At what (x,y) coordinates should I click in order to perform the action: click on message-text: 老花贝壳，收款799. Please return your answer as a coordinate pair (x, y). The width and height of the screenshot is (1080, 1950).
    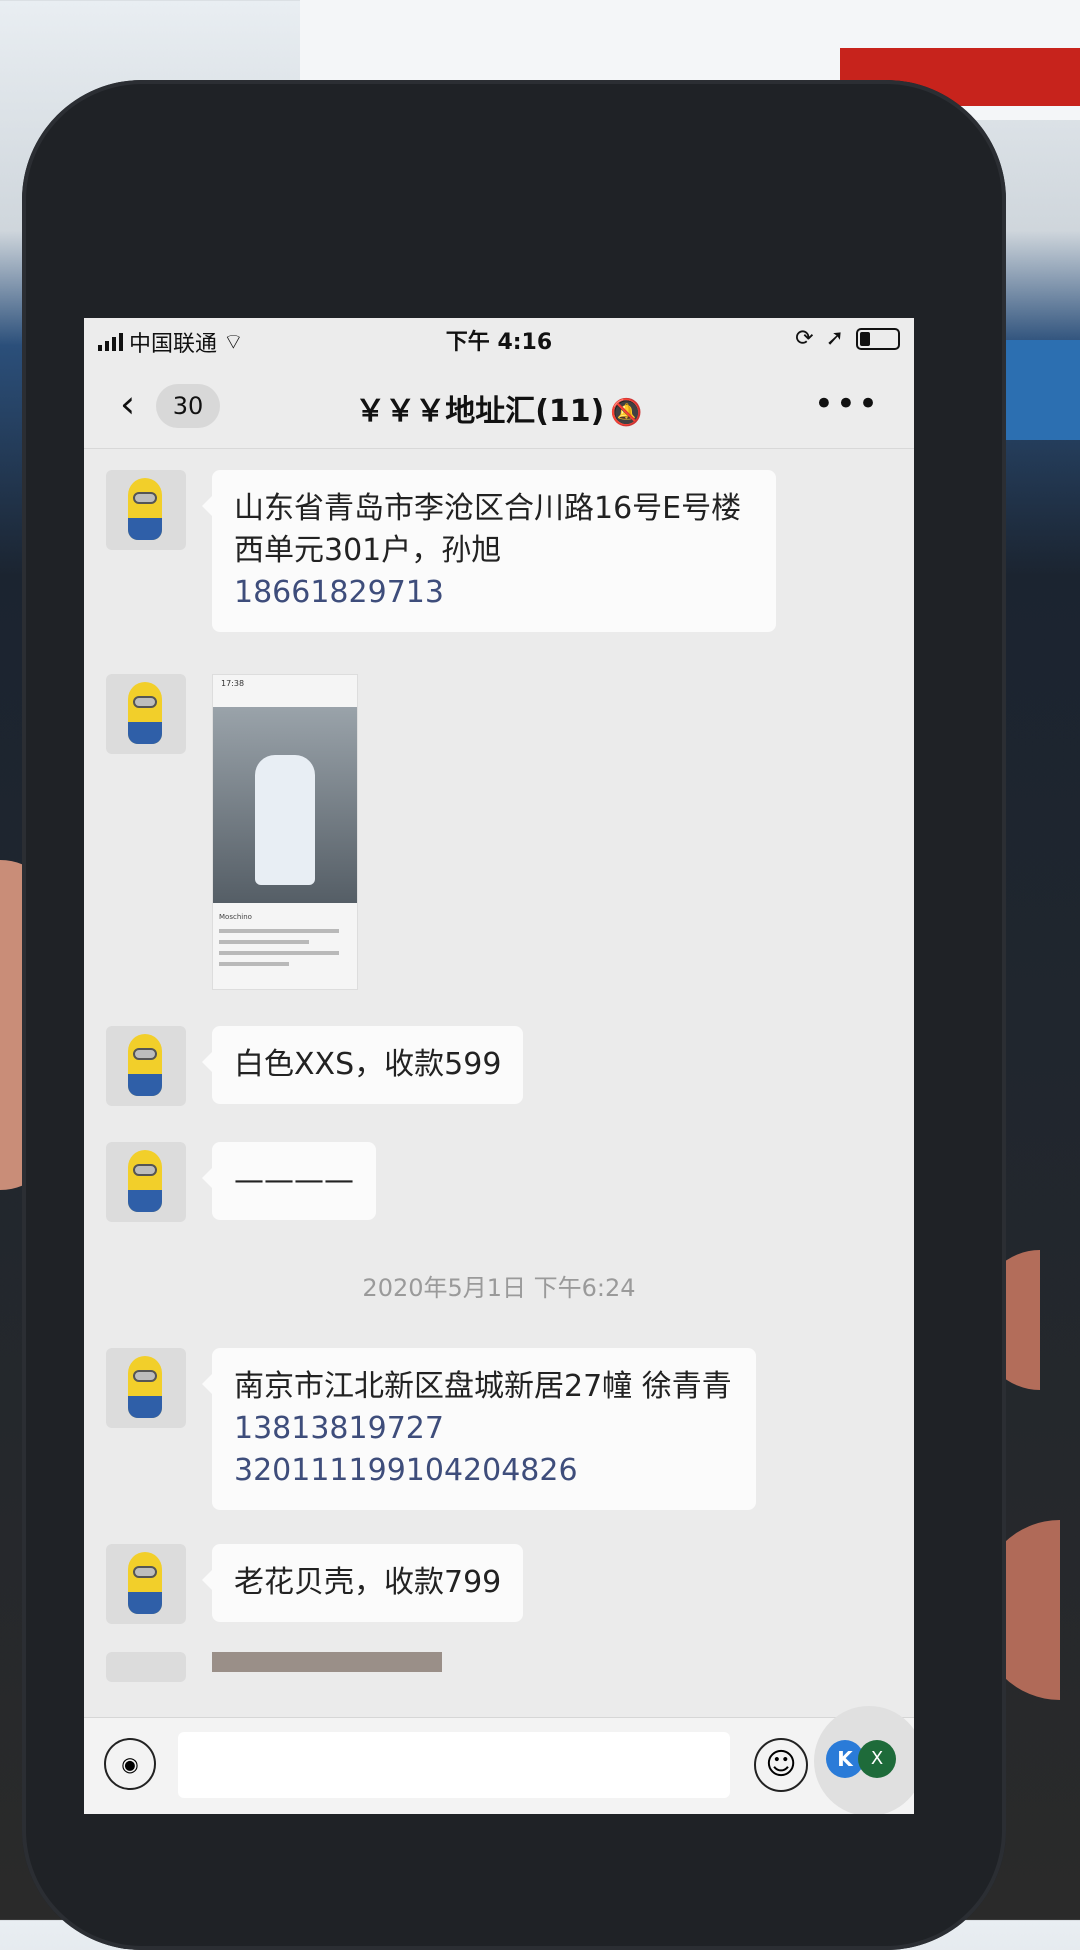
    Looking at the image, I should click on (368, 1582).